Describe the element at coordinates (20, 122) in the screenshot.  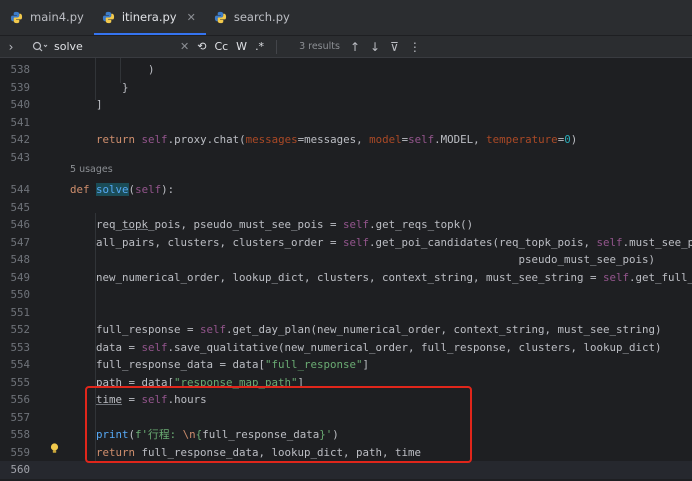
I see `code-line: 541` at that location.